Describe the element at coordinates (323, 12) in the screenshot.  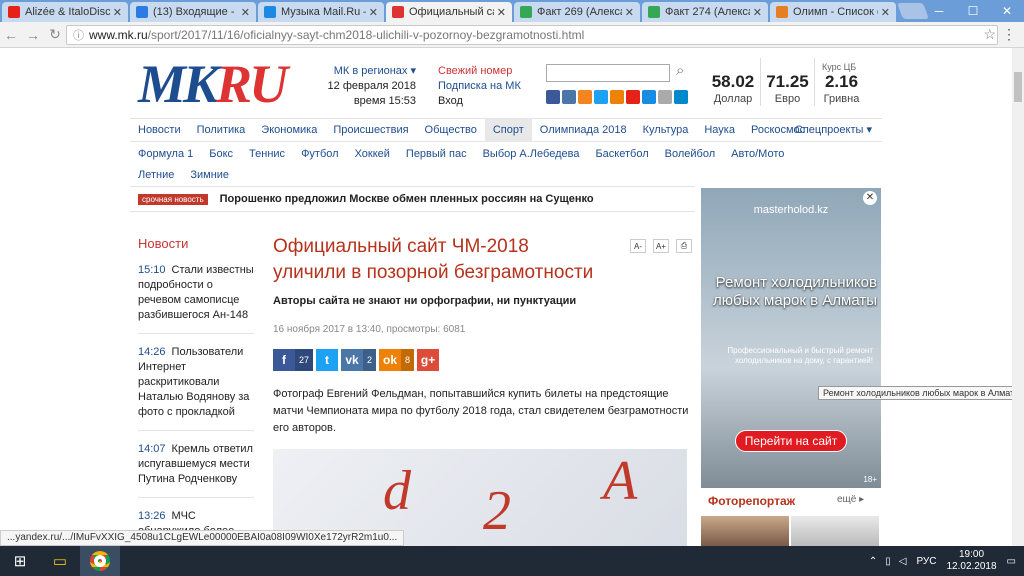
I see `tab-title: Музыка Mail.Ru — слушать` at that location.